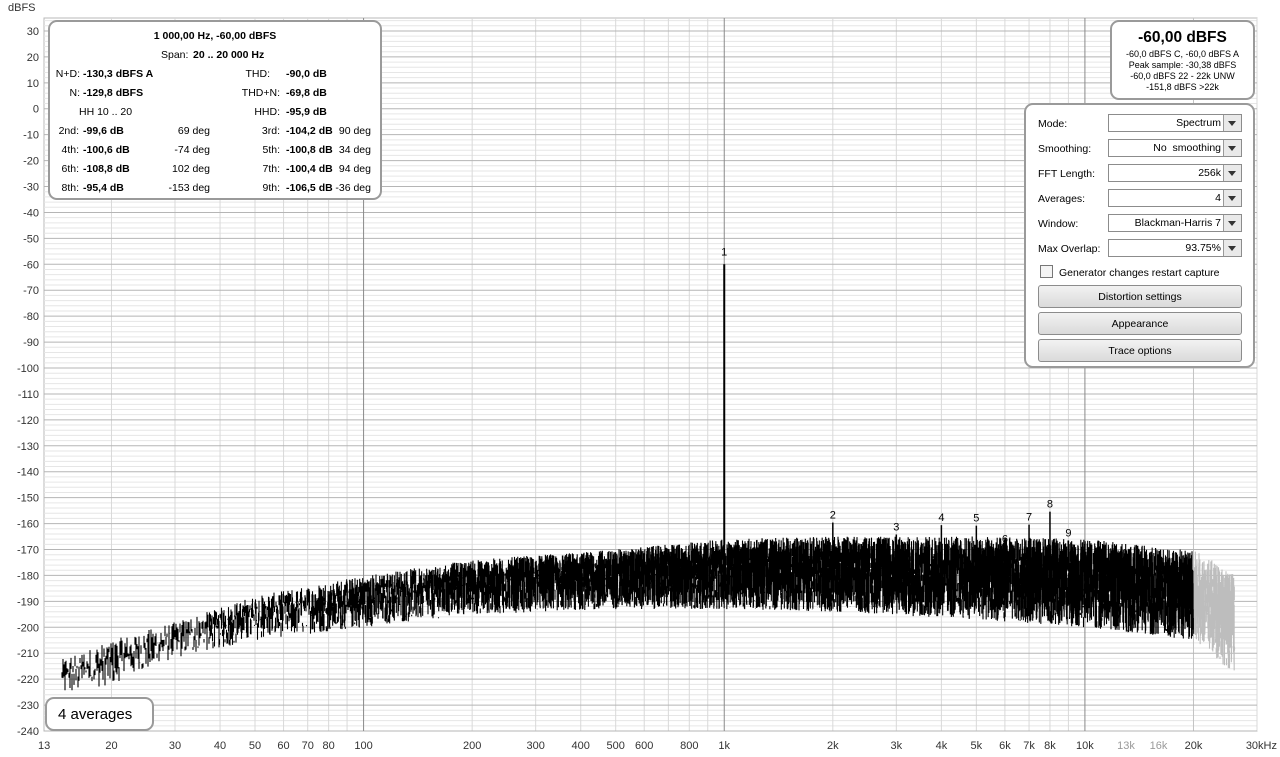  What do you see at coordinates (354, 131) in the screenshot?
I see `h3-phase: 90 deg` at bounding box center [354, 131].